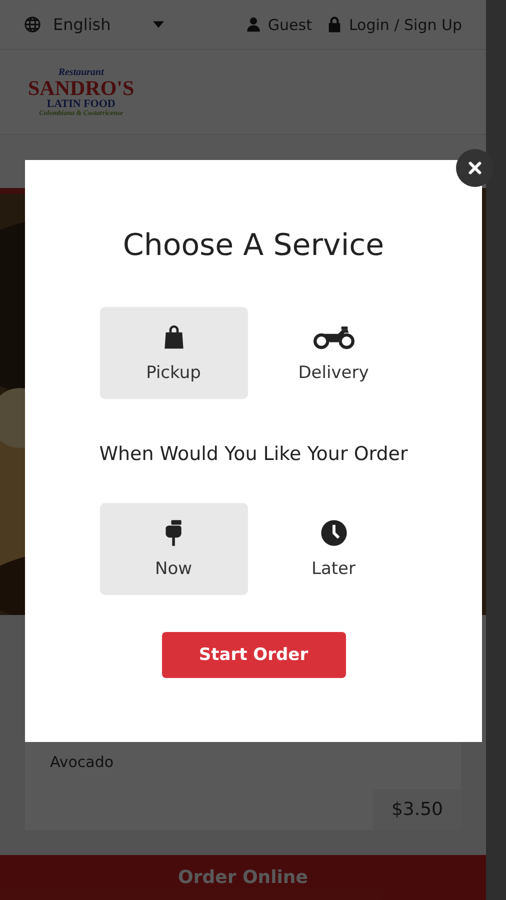 Image resolution: width=506 pixels, height=900 pixels. What do you see at coordinates (94, 24) in the screenshot?
I see `language-selector: English` at bounding box center [94, 24].